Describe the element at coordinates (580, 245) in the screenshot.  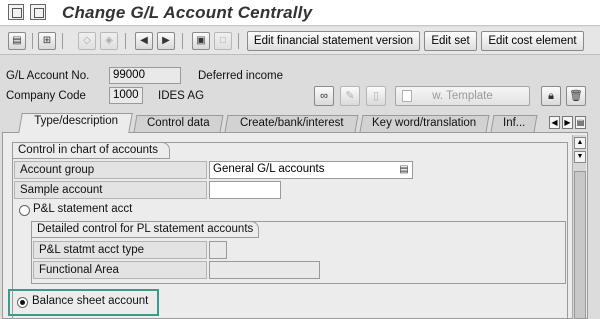
I see `scroll-thumb` at that location.